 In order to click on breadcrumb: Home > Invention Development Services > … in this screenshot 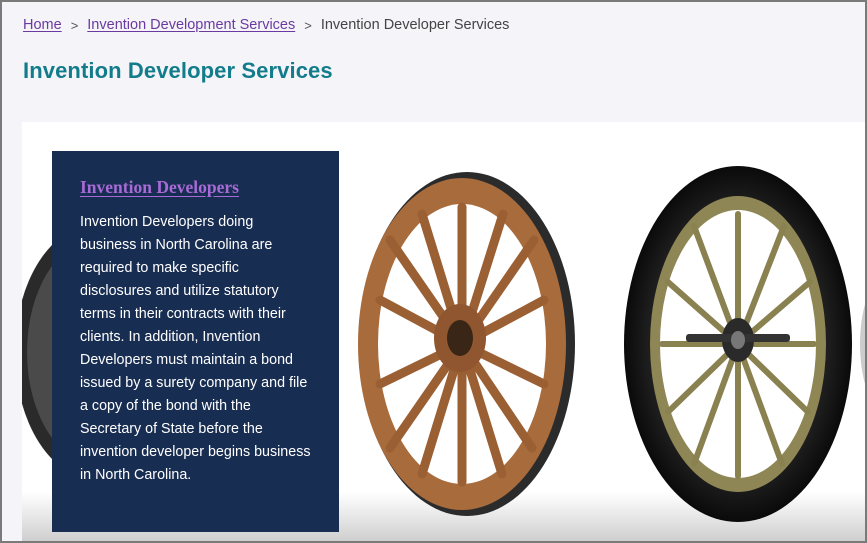, I will do `click(266, 25)`.